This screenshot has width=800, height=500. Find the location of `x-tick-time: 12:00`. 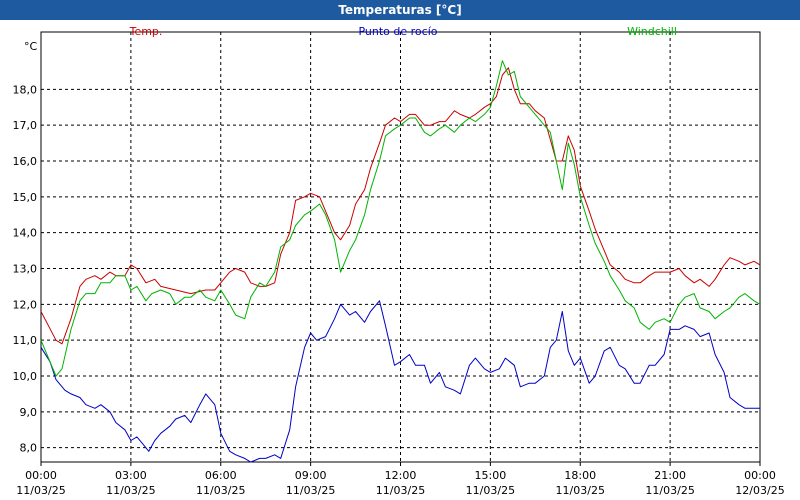

x-tick-time: 12:00 is located at coordinates (401, 475).